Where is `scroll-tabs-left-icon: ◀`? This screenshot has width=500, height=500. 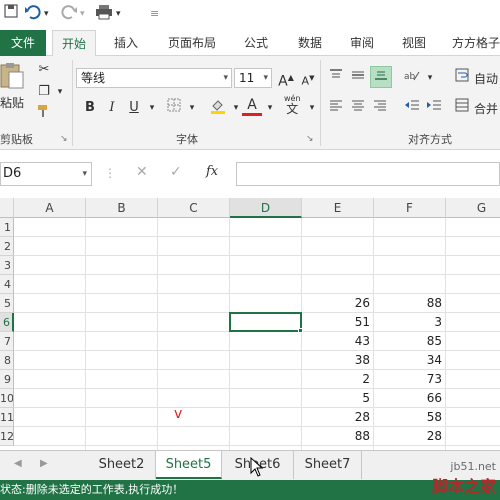
scroll-tabs-left-icon: ◀ is located at coordinates (18, 463).